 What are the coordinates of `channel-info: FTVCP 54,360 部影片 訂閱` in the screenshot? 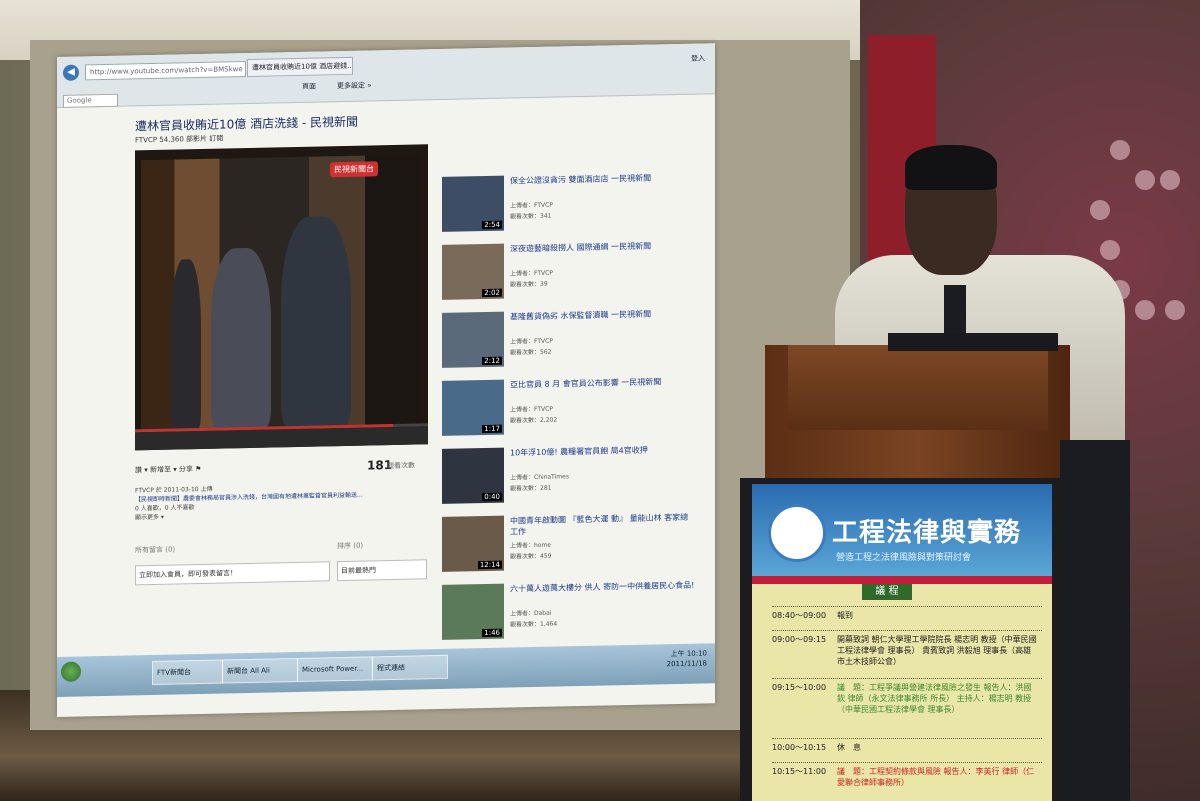 It's located at (179, 140).